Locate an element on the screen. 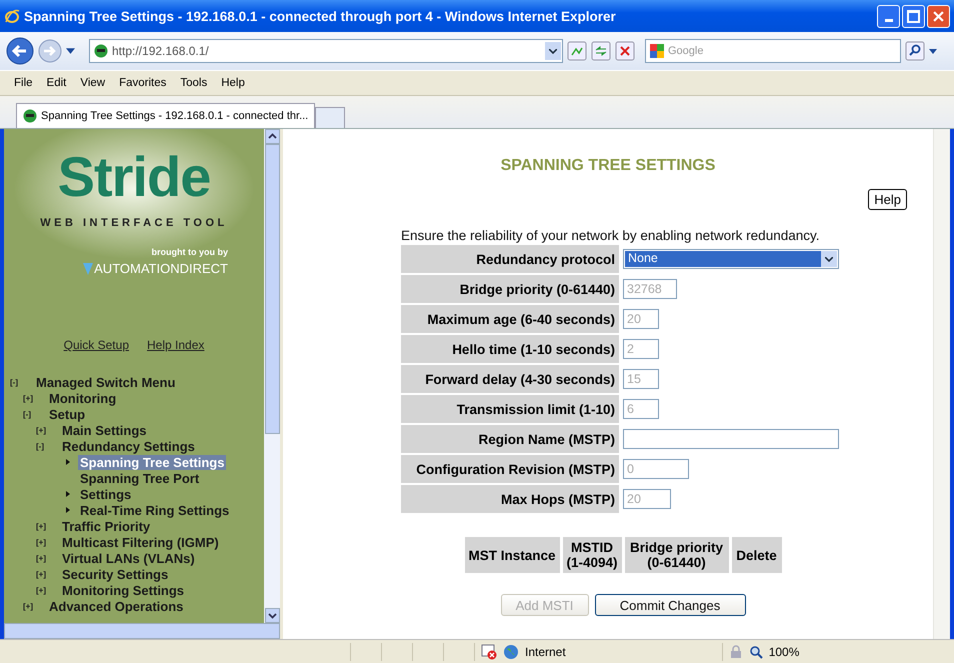  column-header: MST Instance is located at coordinates (512, 555).